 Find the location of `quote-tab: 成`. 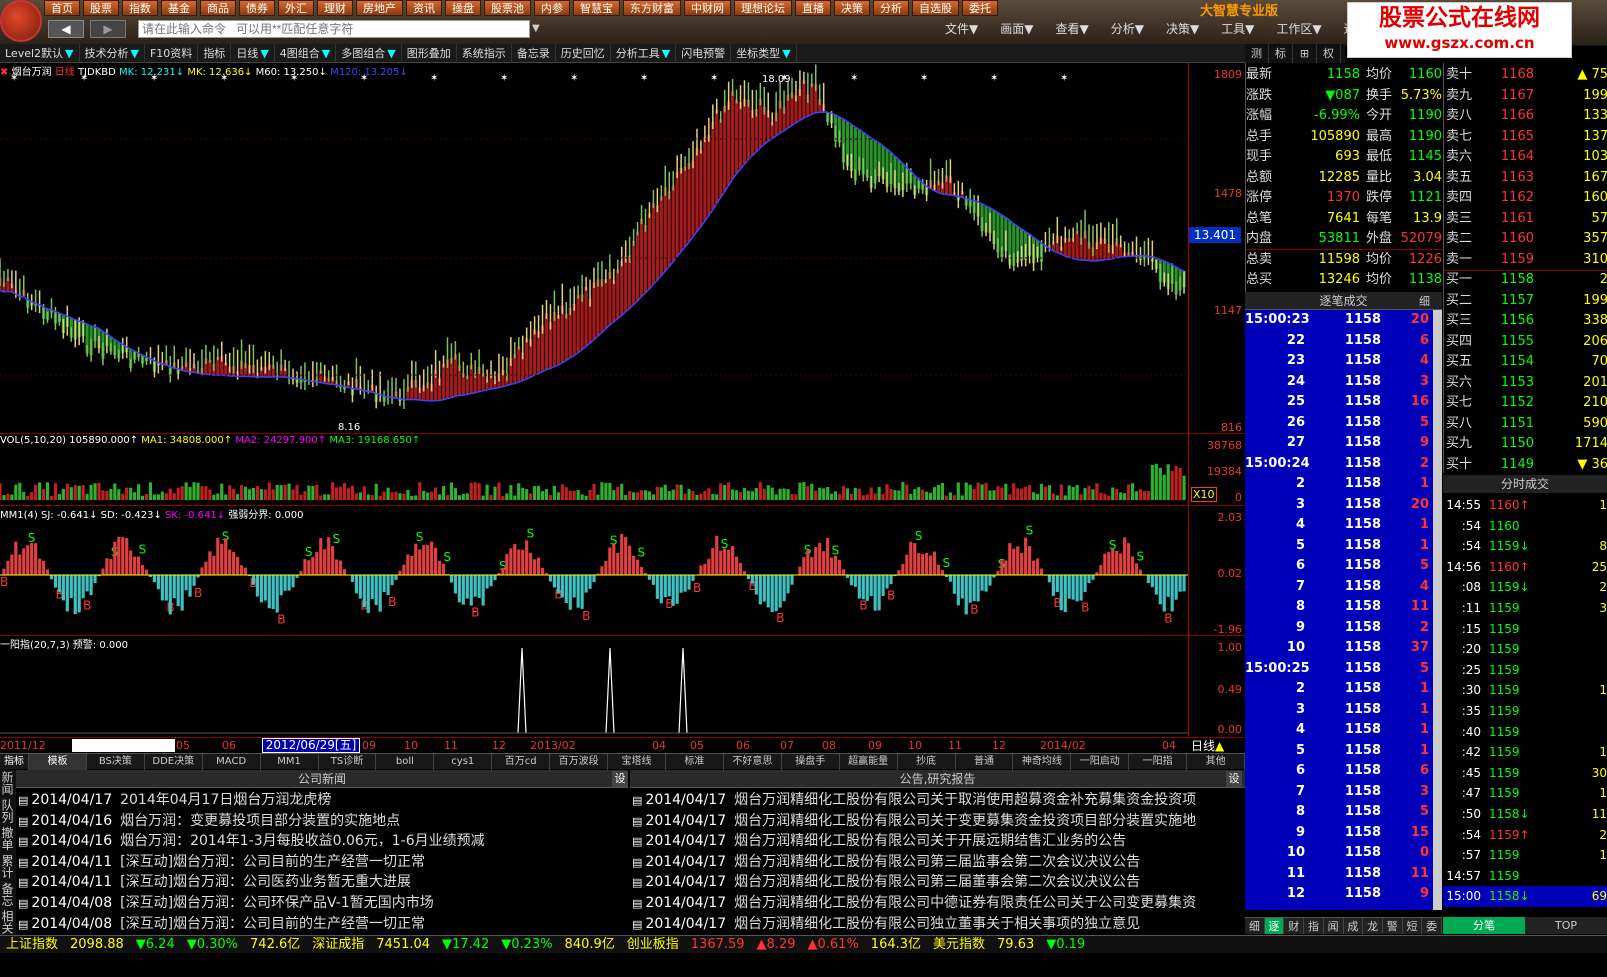

quote-tab: 成 is located at coordinates (1354, 926).